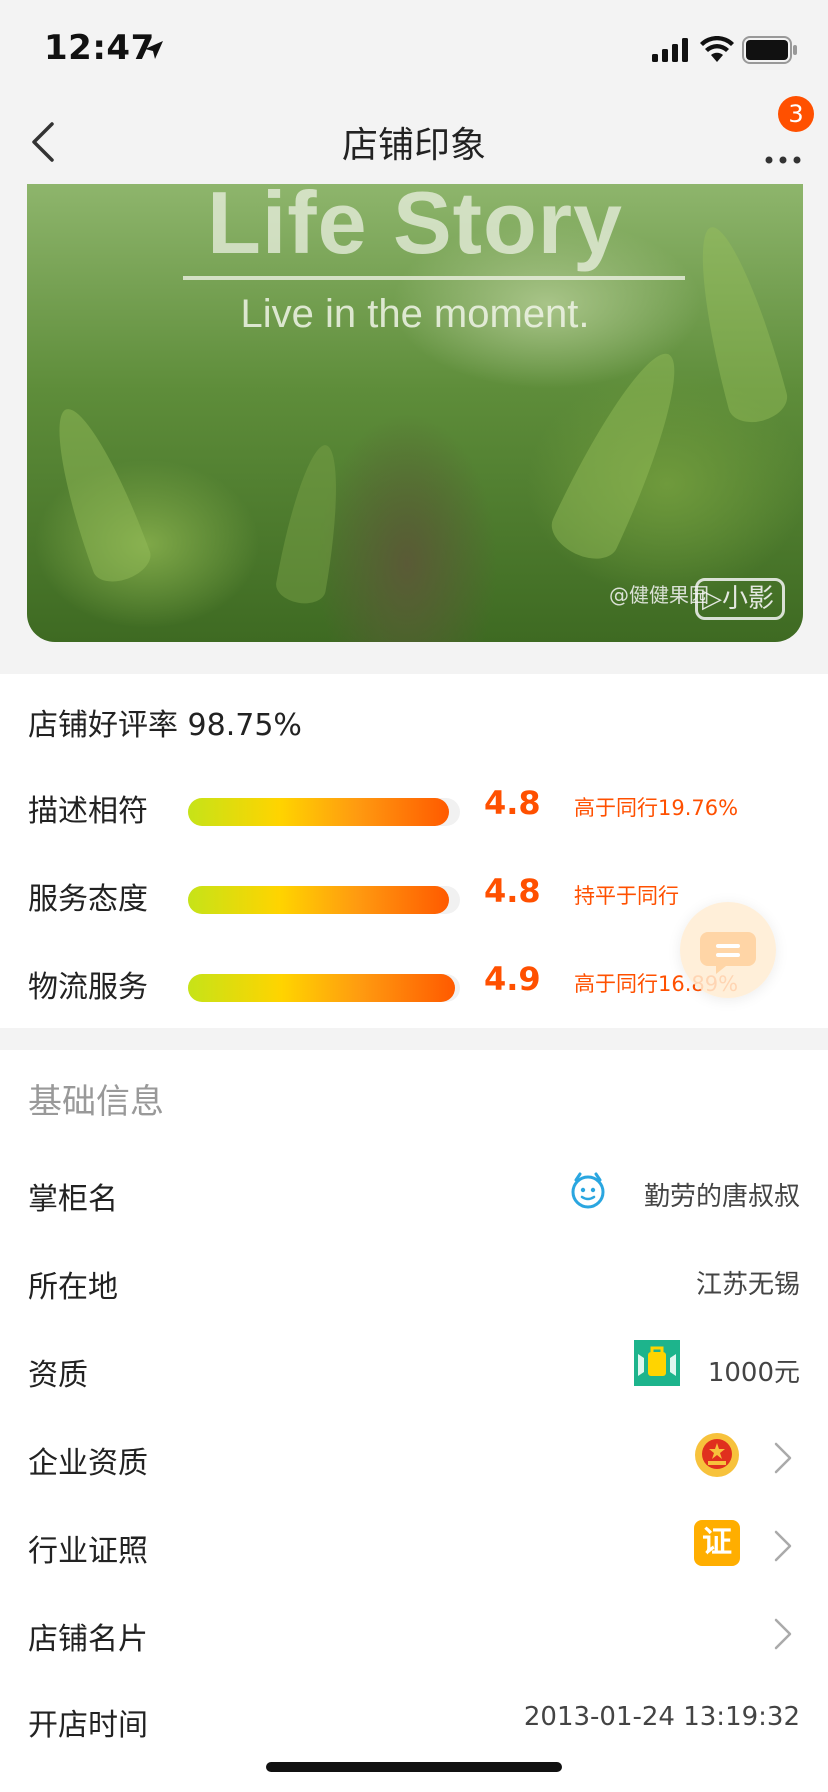 The width and height of the screenshot is (828, 1792). What do you see at coordinates (656, 808) in the screenshot?
I see `rating-compare: 高于同行19.76%` at bounding box center [656, 808].